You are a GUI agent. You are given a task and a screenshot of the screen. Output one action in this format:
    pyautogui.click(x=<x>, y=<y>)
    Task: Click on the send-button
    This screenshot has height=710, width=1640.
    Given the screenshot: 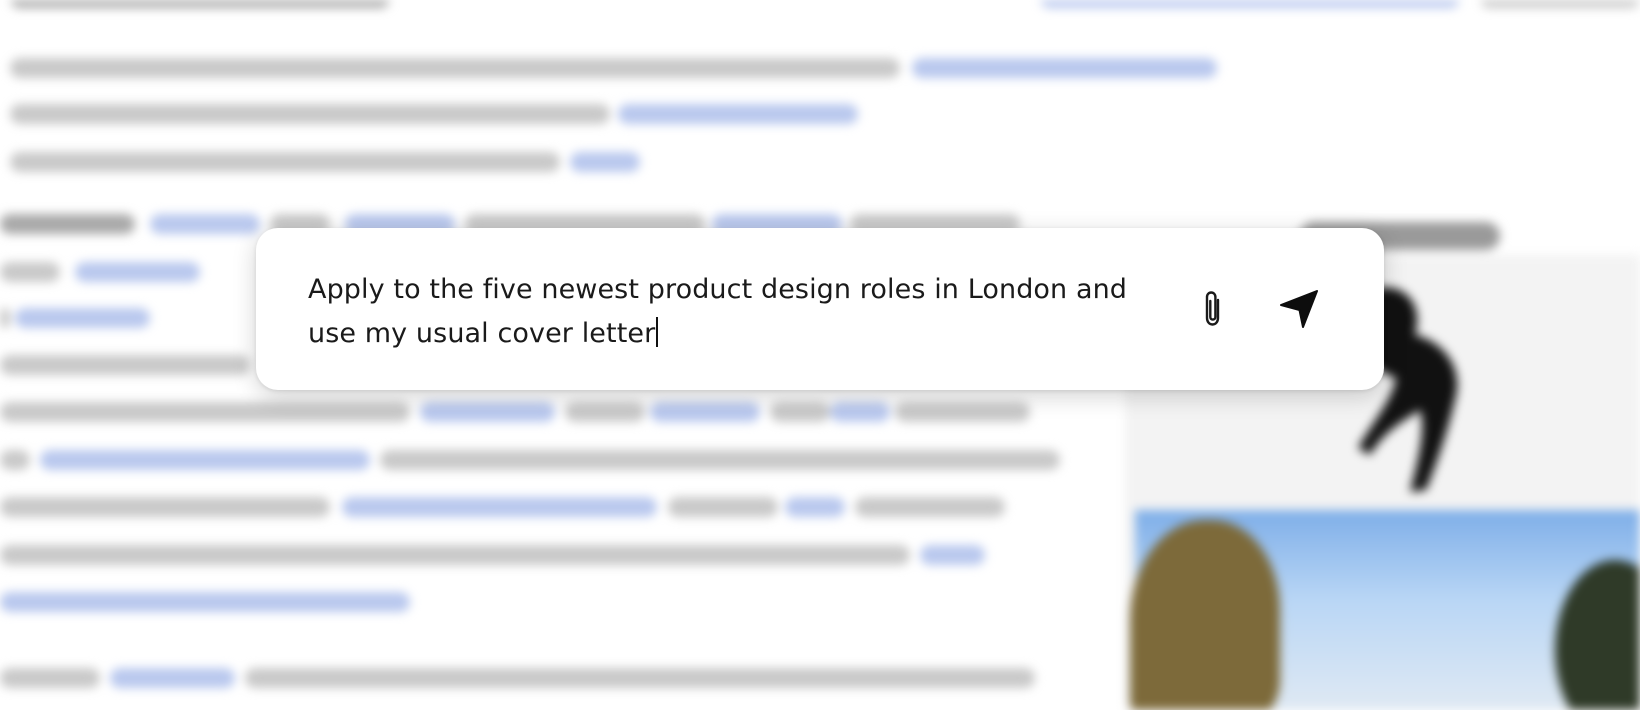 What is the action you would take?
    pyautogui.click(x=1299, y=307)
    